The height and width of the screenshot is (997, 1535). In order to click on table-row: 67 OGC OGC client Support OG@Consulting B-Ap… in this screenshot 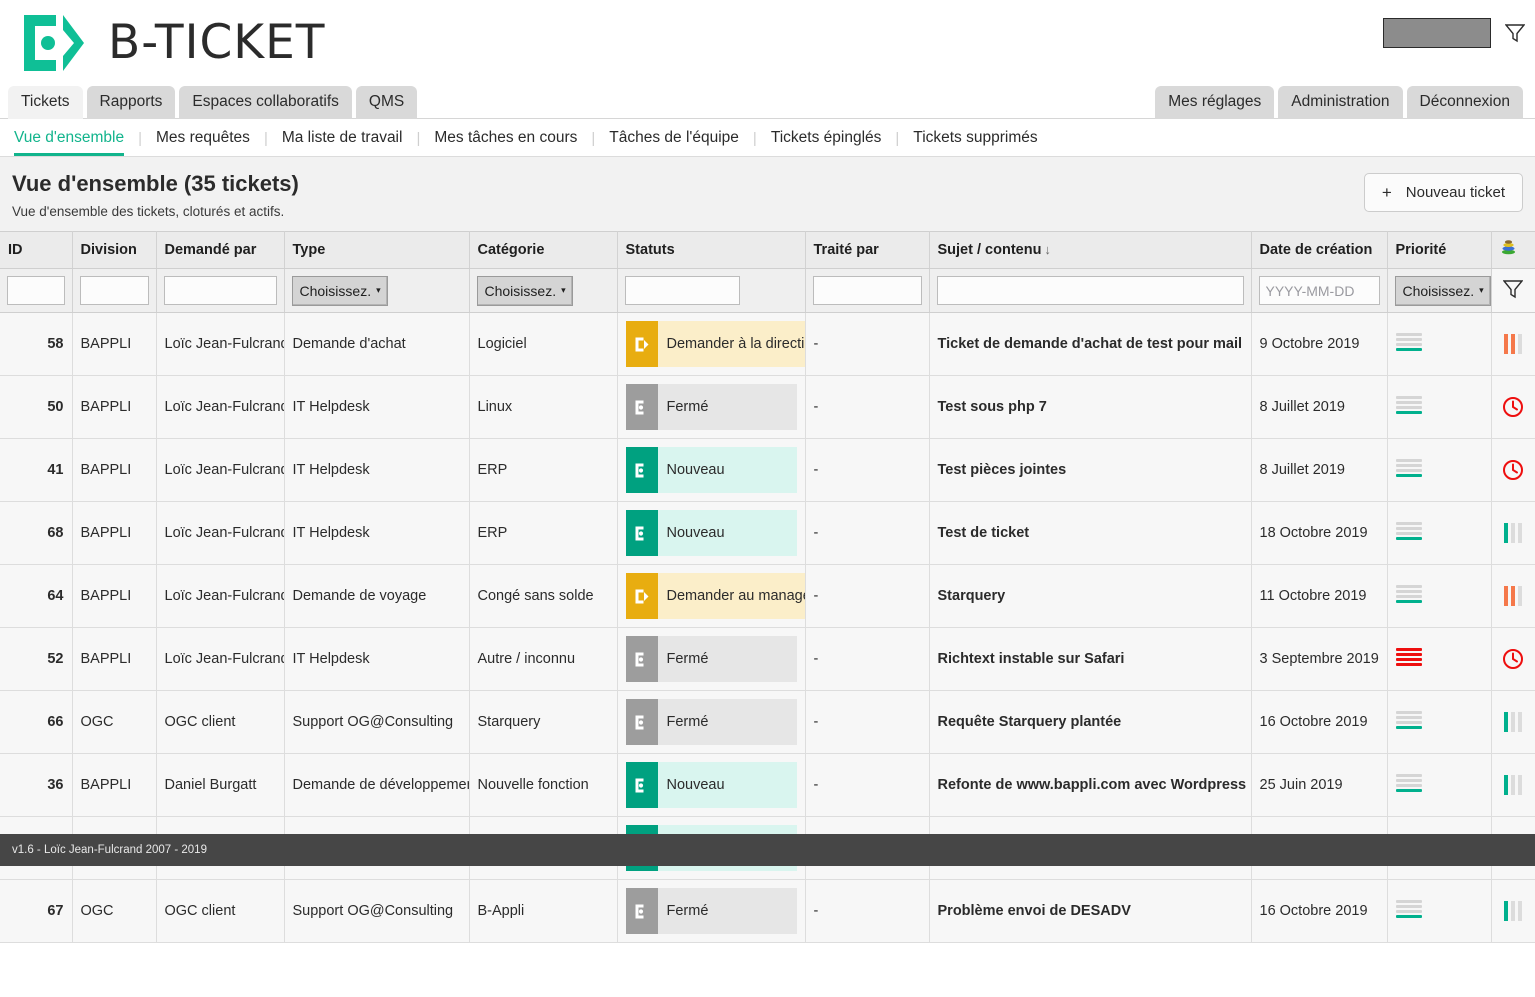, I will do `click(767, 911)`.